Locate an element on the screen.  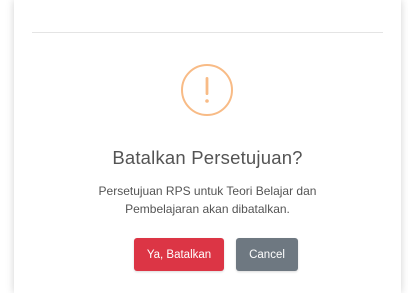
header-divider is located at coordinates (207, 32).